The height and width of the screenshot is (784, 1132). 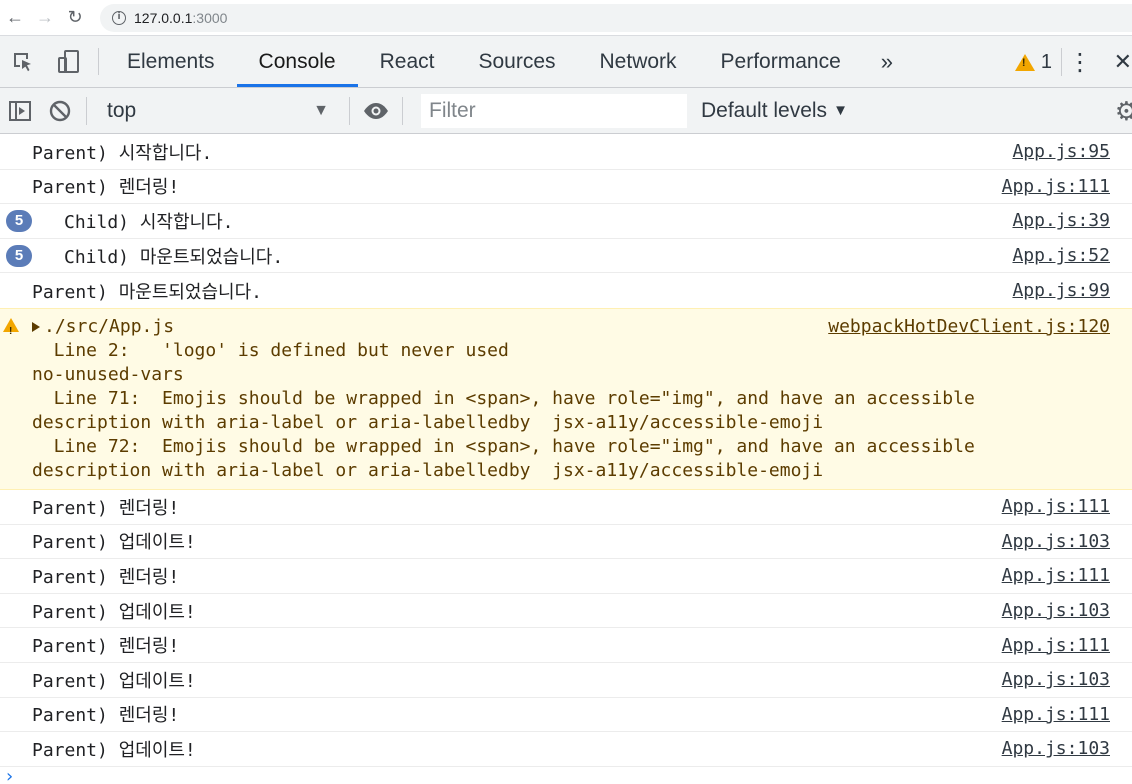 I want to click on info-icon: i, so click(x=119, y=18).